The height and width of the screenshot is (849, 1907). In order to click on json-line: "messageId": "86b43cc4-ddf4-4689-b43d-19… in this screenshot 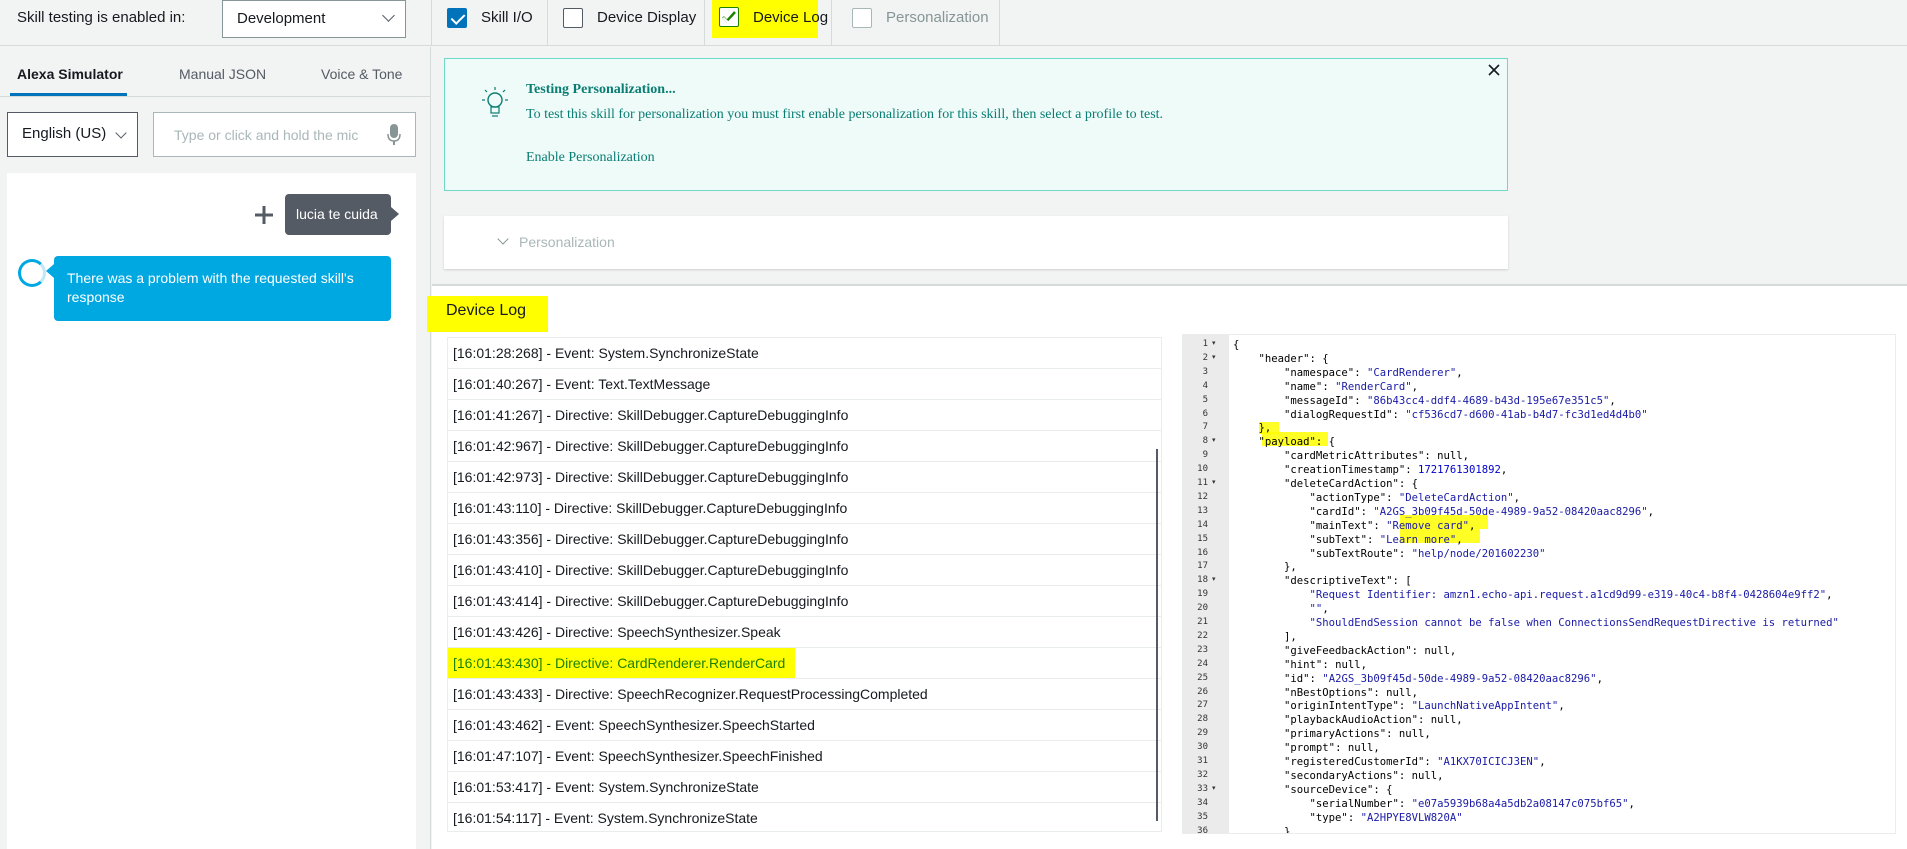, I will do `click(1450, 400)`.